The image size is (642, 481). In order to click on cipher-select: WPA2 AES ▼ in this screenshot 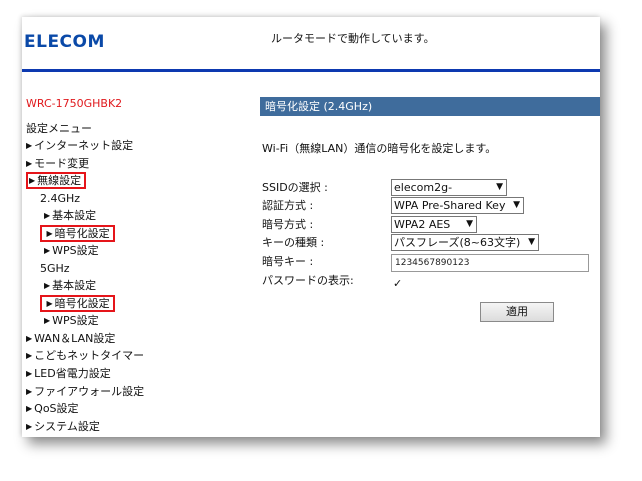, I will do `click(434, 224)`.